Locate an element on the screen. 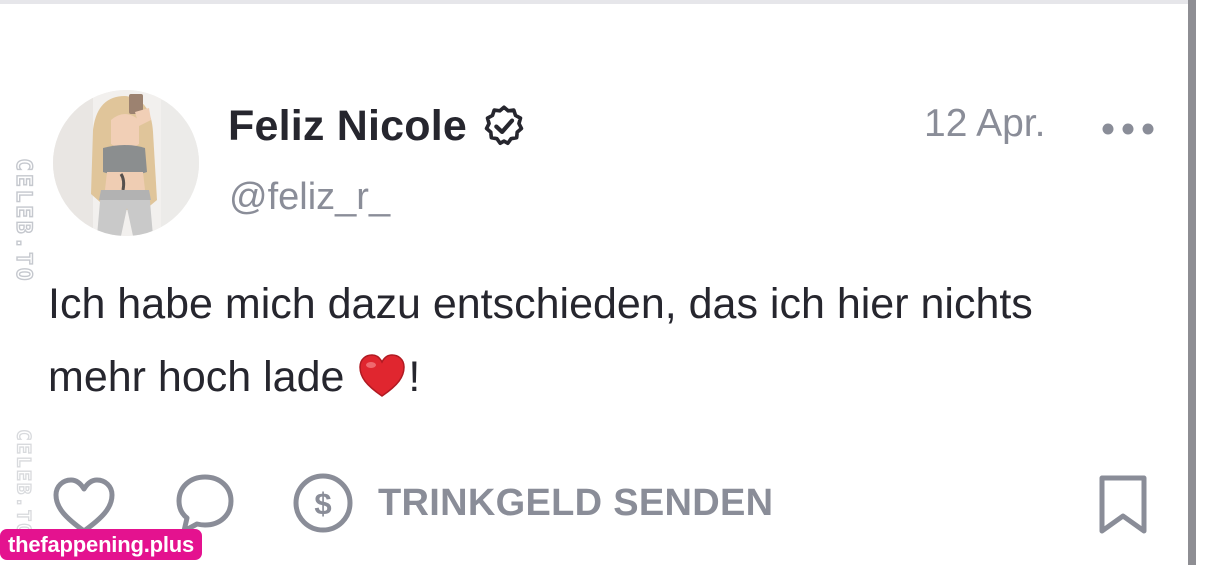  post-text-line-2-start: mehr hoch lade is located at coordinates (202, 377).